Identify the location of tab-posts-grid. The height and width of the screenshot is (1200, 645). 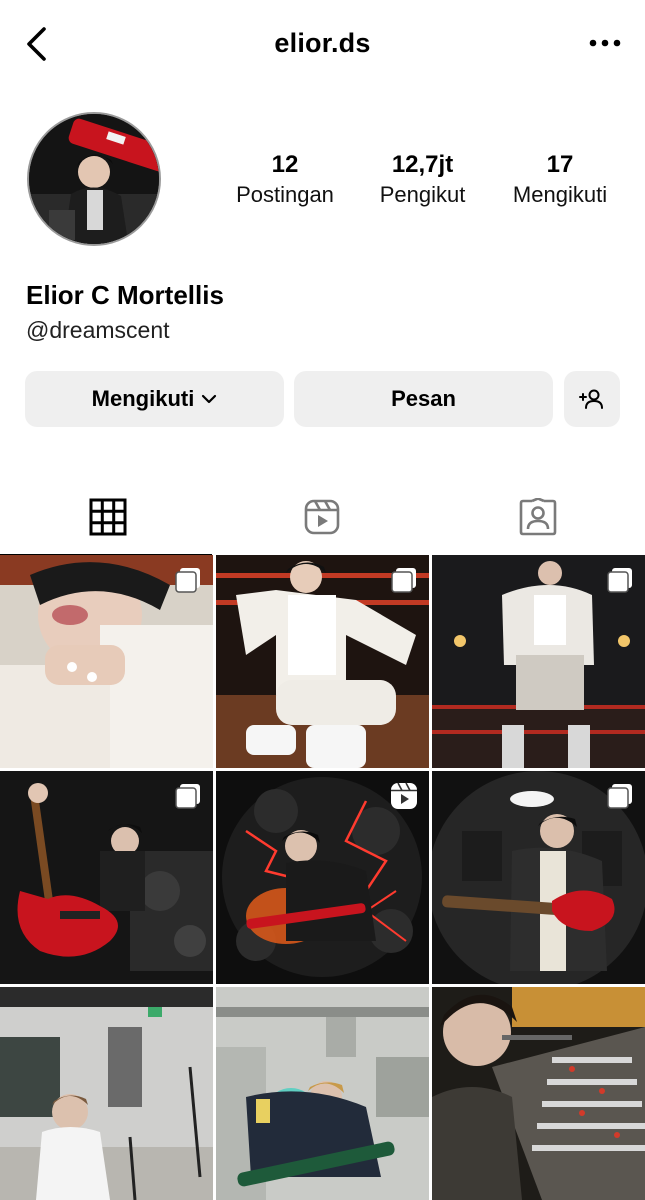
(107, 518).